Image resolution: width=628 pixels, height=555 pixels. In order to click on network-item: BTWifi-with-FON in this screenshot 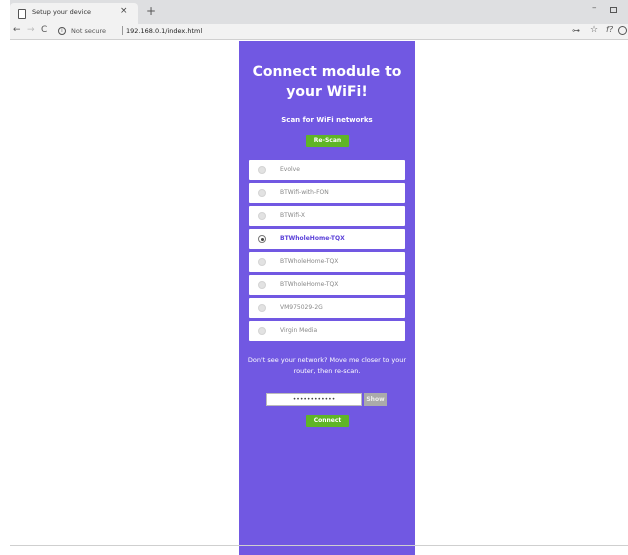, I will do `click(327, 193)`.